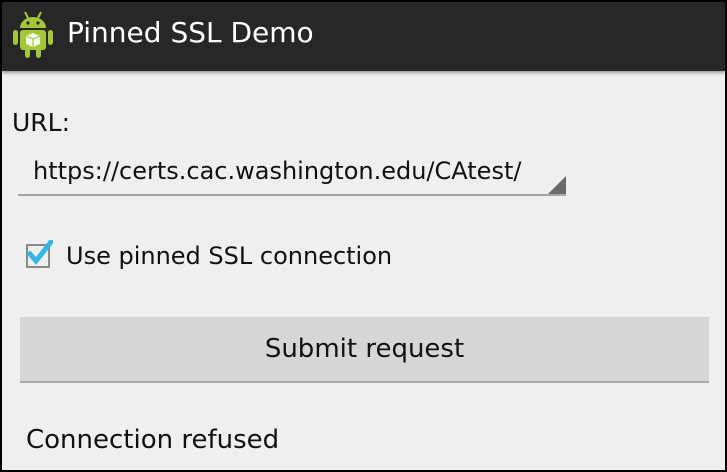  I want to click on submit-request-button: Submit request, so click(364, 350).